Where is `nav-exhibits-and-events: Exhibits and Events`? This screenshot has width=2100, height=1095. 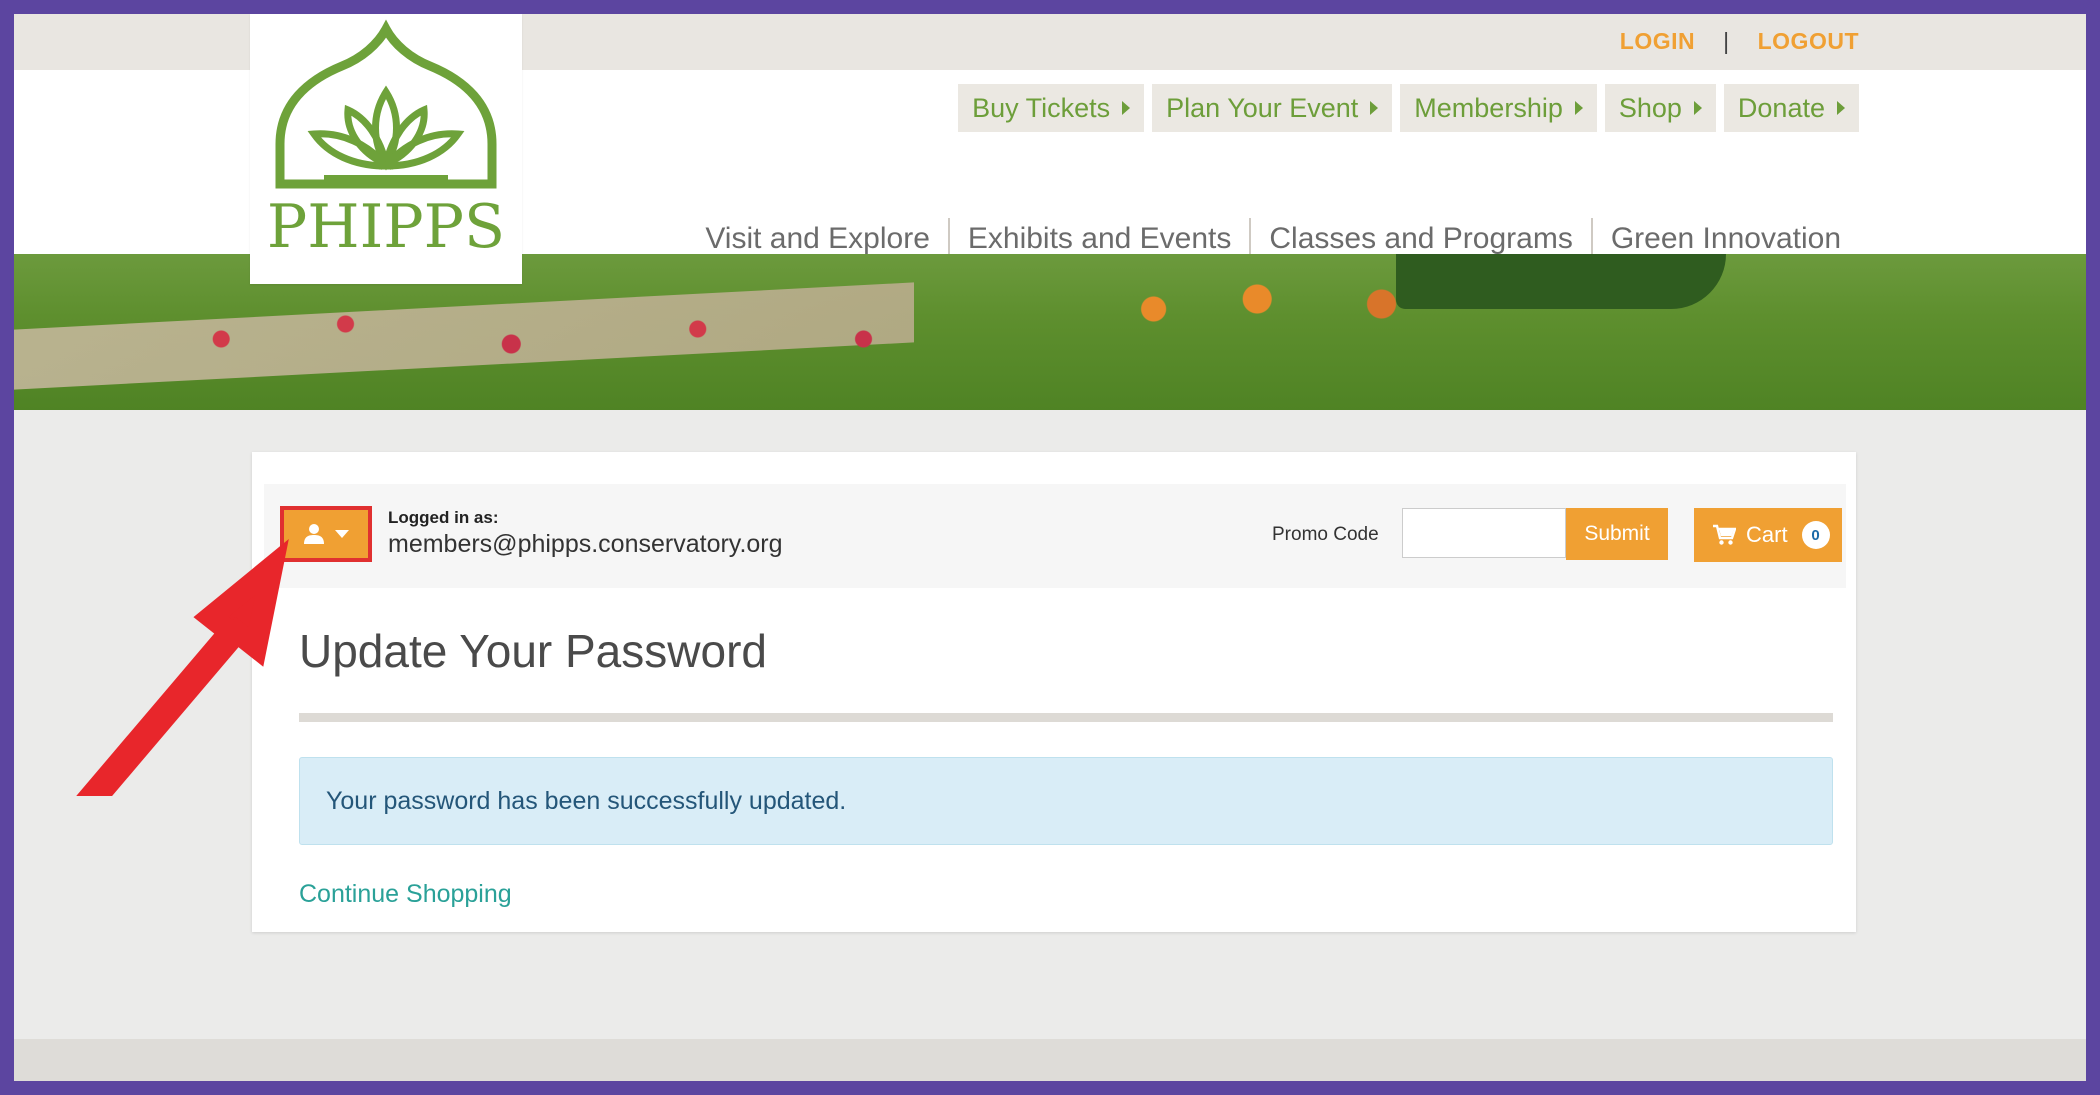 nav-exhibits-and-events: Exhibits and Events is located at coordinates (1099, 239).